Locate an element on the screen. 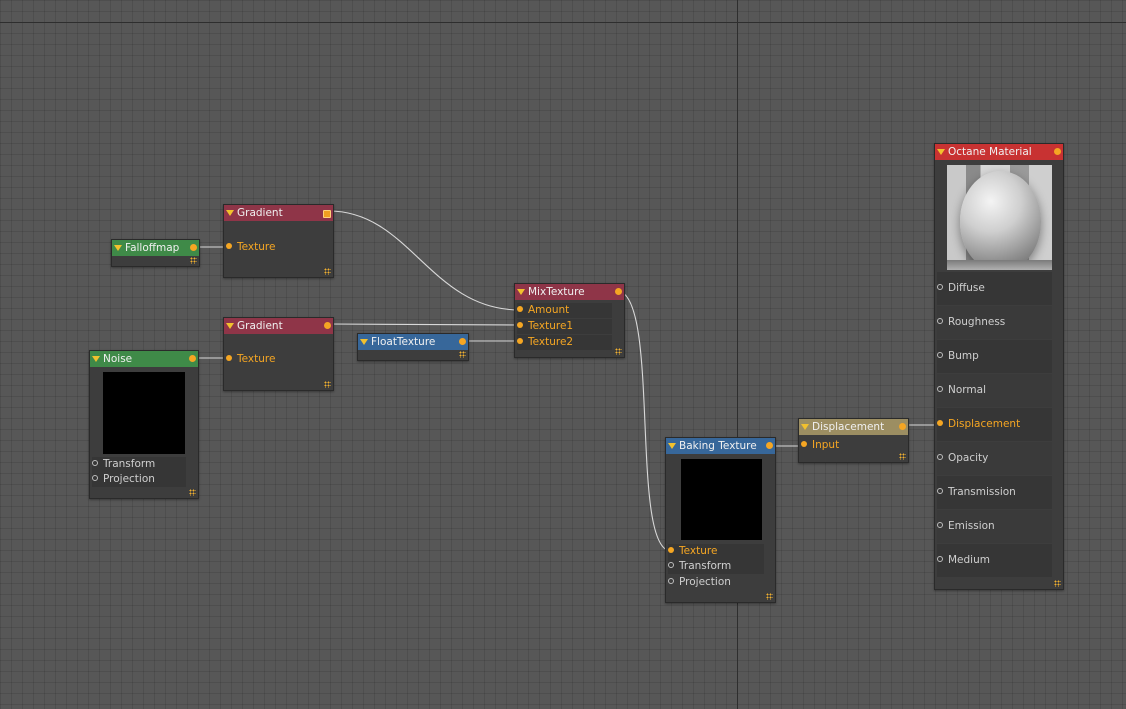 The image size is (1126, 709). node-title: Displacement is located at coordinates (848, 427).